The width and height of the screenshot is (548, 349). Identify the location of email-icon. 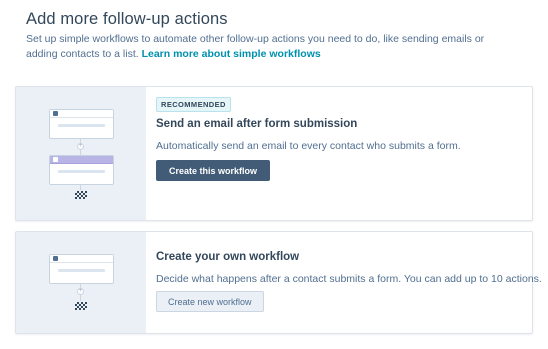
(55, 159).